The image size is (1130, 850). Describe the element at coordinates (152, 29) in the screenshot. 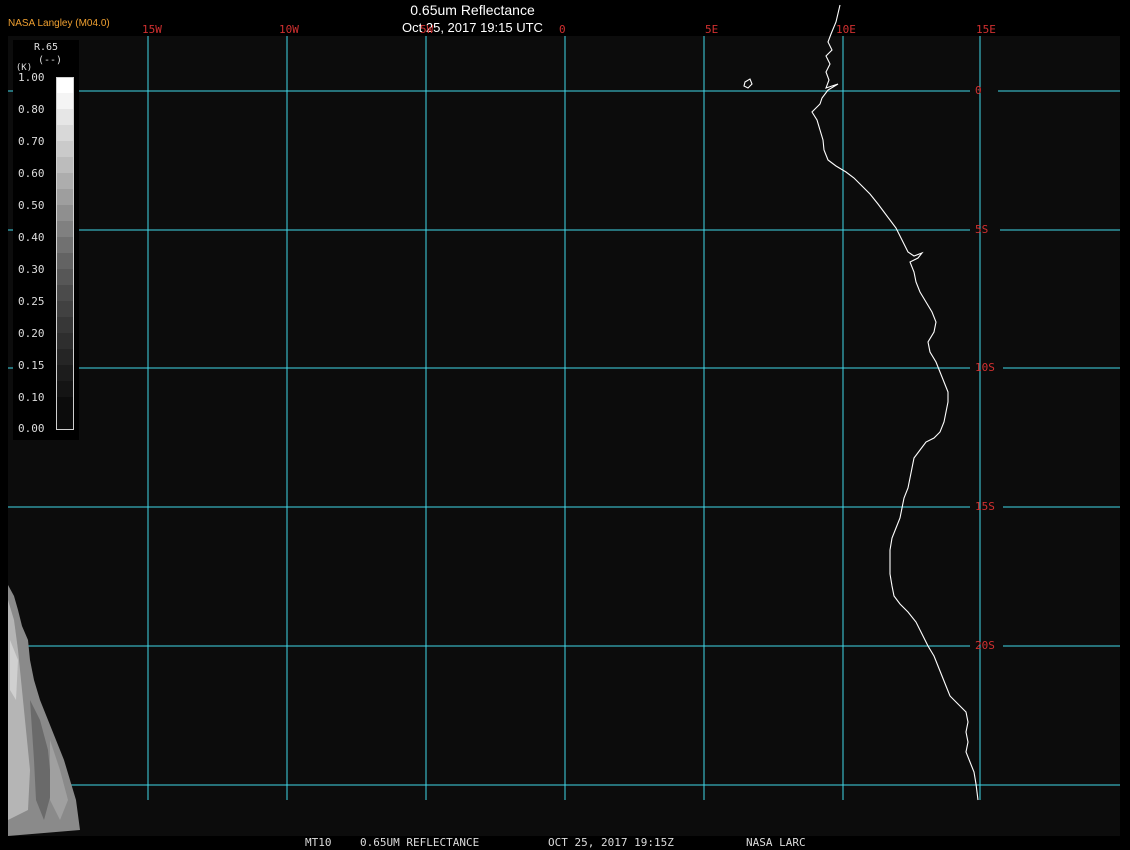

I see `lon-label-15w: 15W` at that location.